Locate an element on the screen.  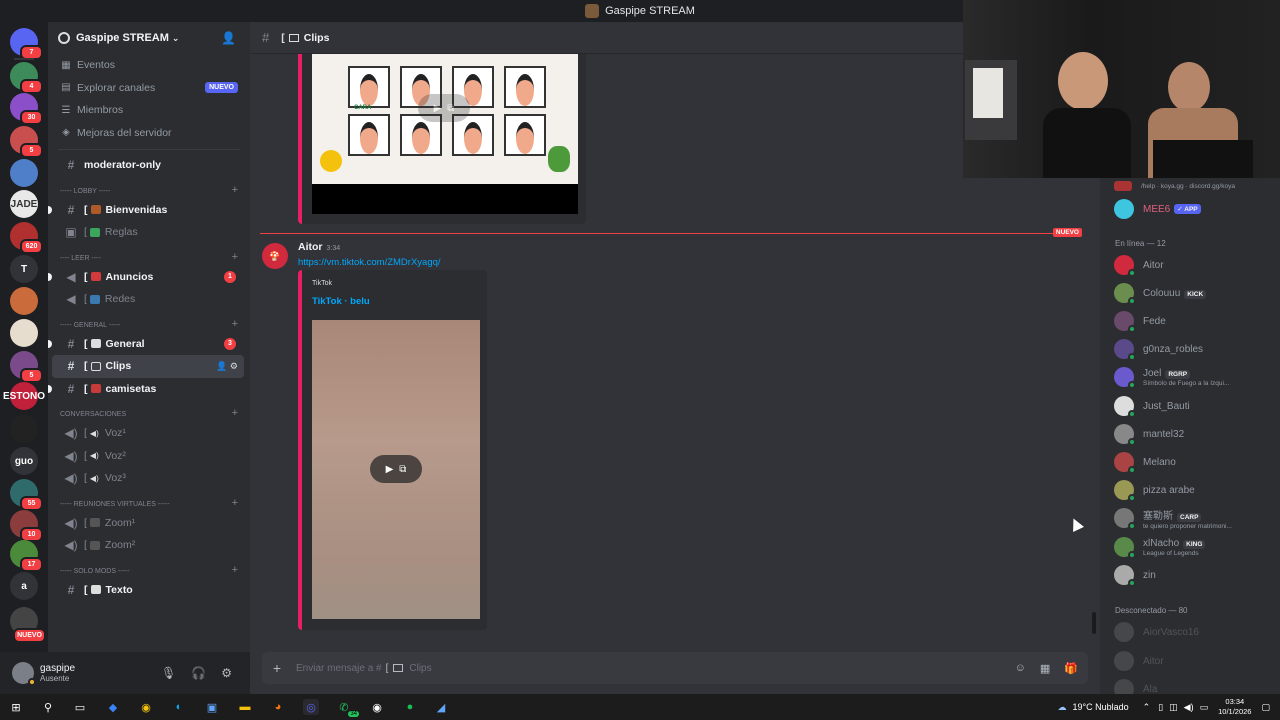
server-icon: 10 is located at coordinates (26, 526).